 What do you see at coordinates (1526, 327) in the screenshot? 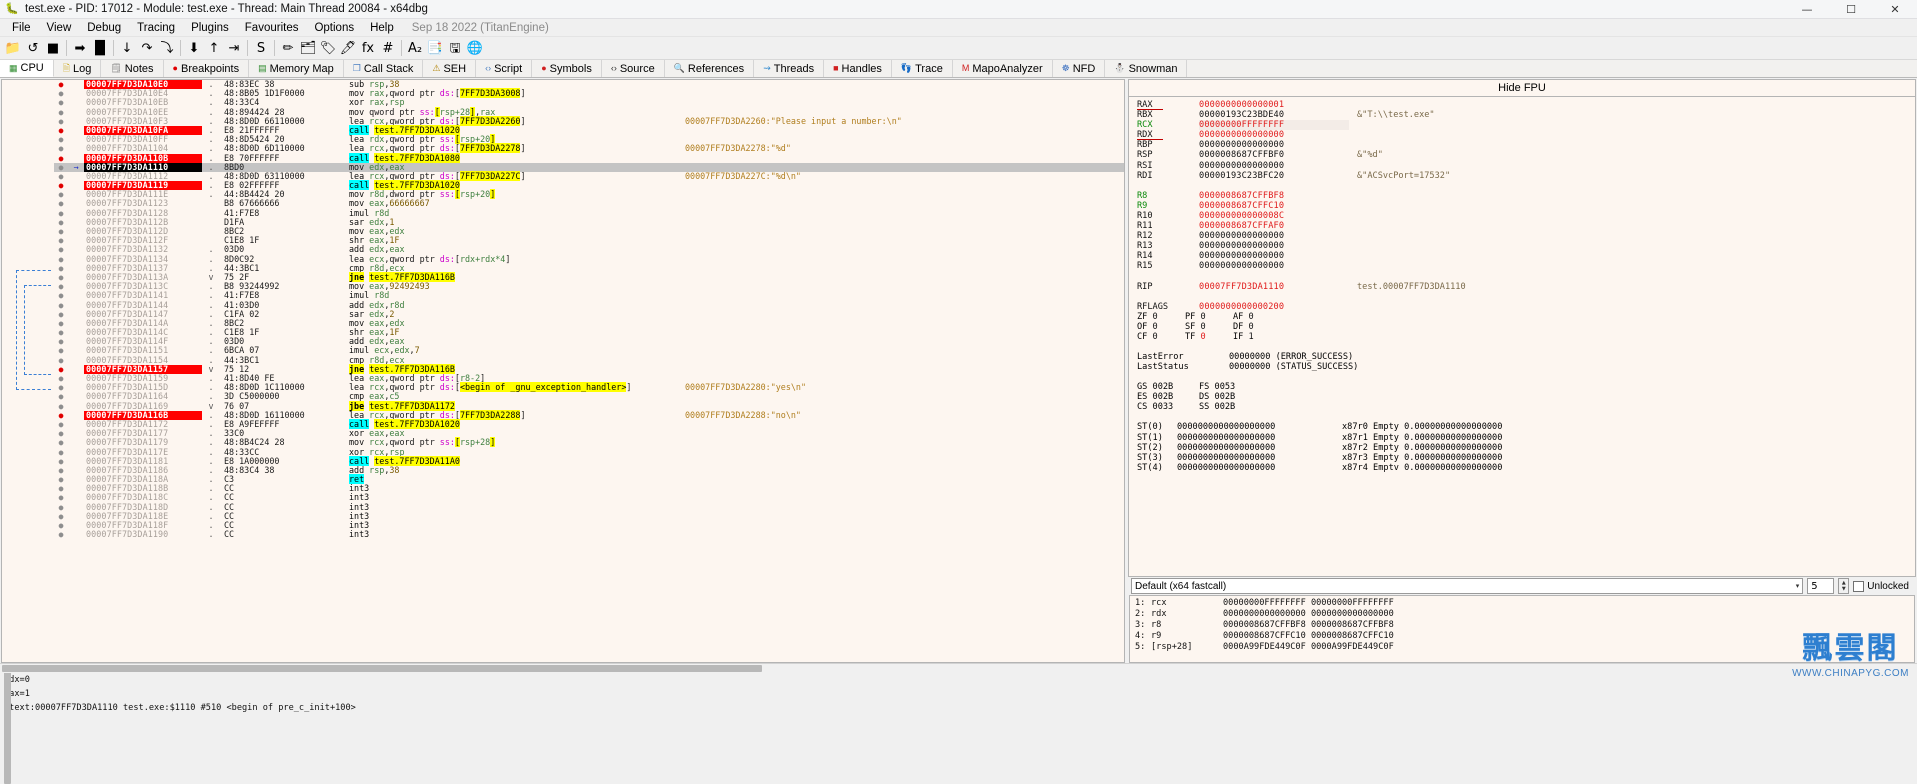
I see `flag-row: OF 0 SF 0 DF 0` at bounding box center [1526, 327].